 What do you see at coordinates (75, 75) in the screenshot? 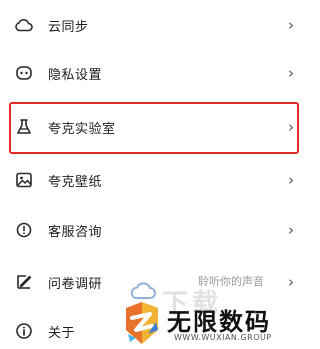
I see `menu-item-label: 隐私设置` at bounding box center [75, 75].